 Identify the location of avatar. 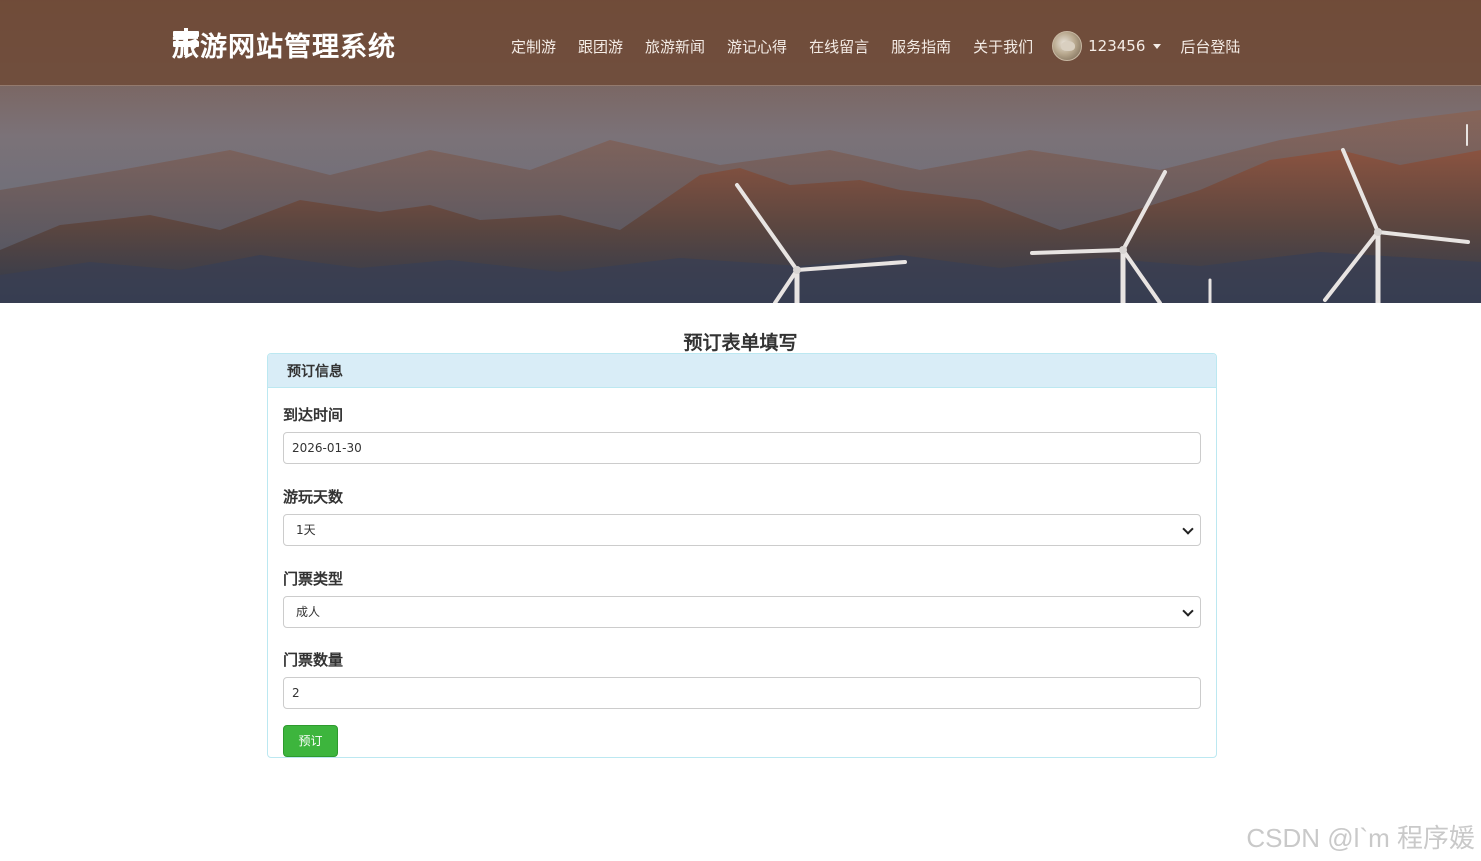
(1067, 46).